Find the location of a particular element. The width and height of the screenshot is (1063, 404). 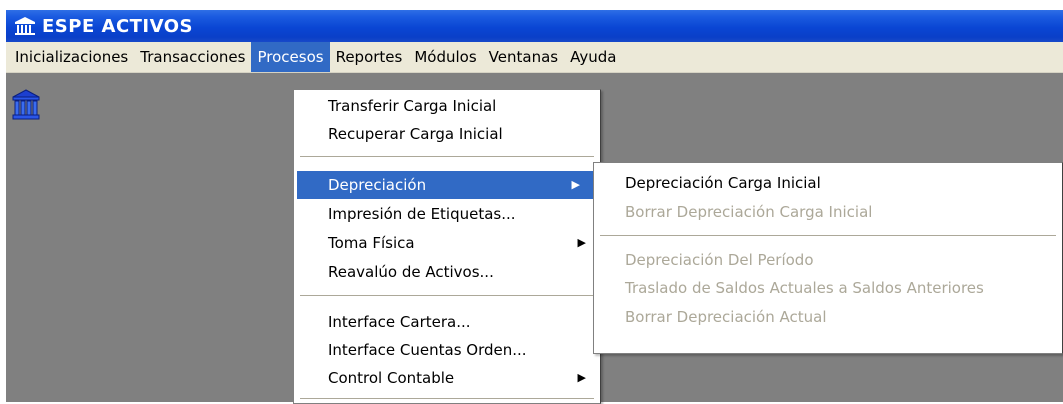

menuitem-label: Transferir Carga Inicial is located at coordinates (412, 106).